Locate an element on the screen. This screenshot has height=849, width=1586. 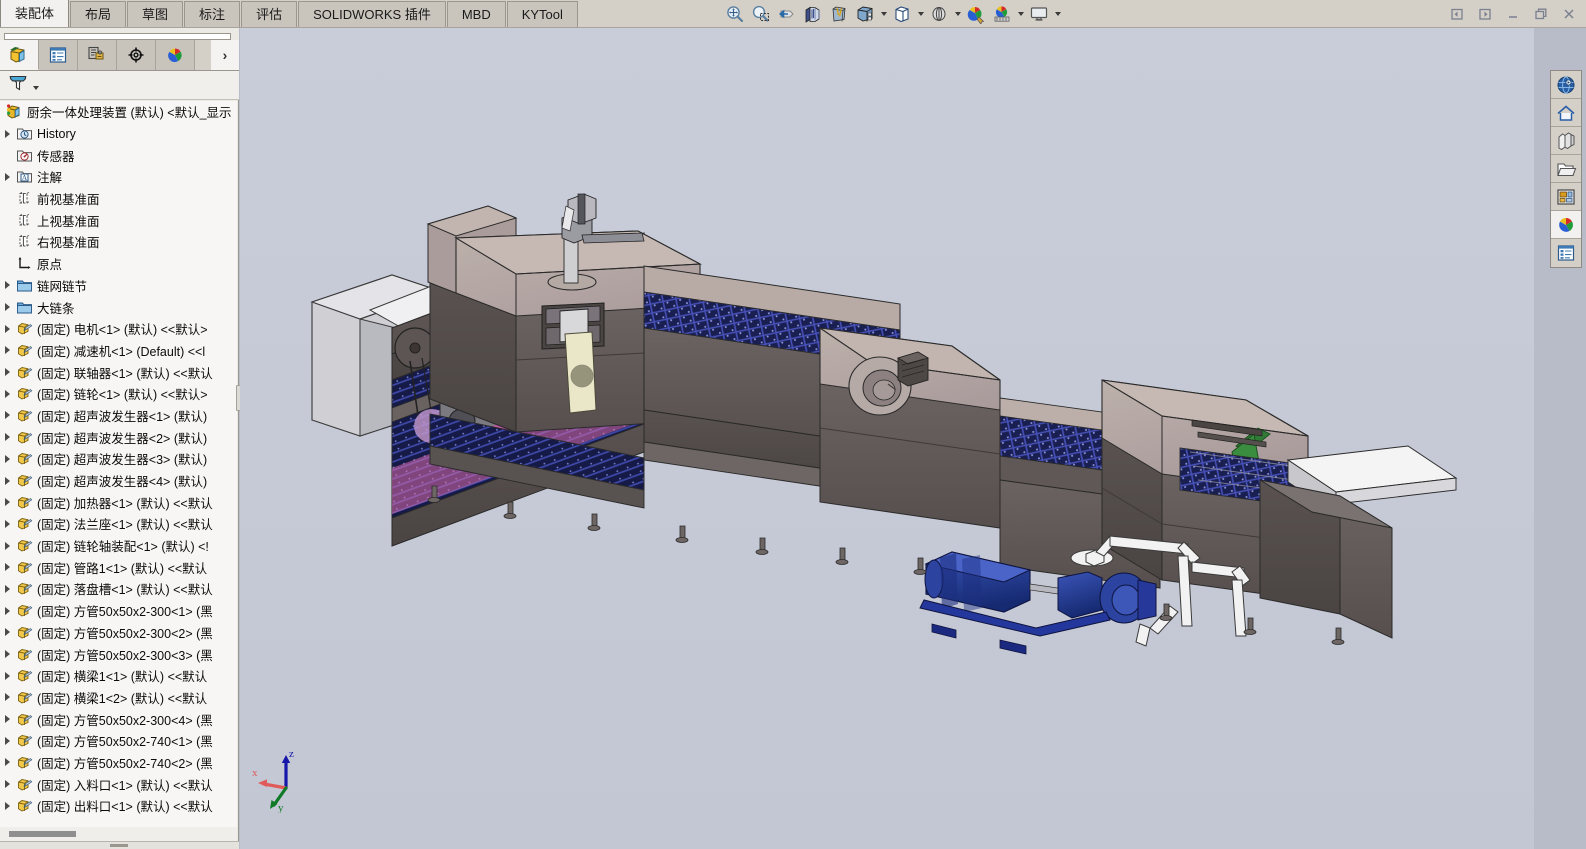
ribbon-tab-3: 标注 is located at coordinates (212, 14).